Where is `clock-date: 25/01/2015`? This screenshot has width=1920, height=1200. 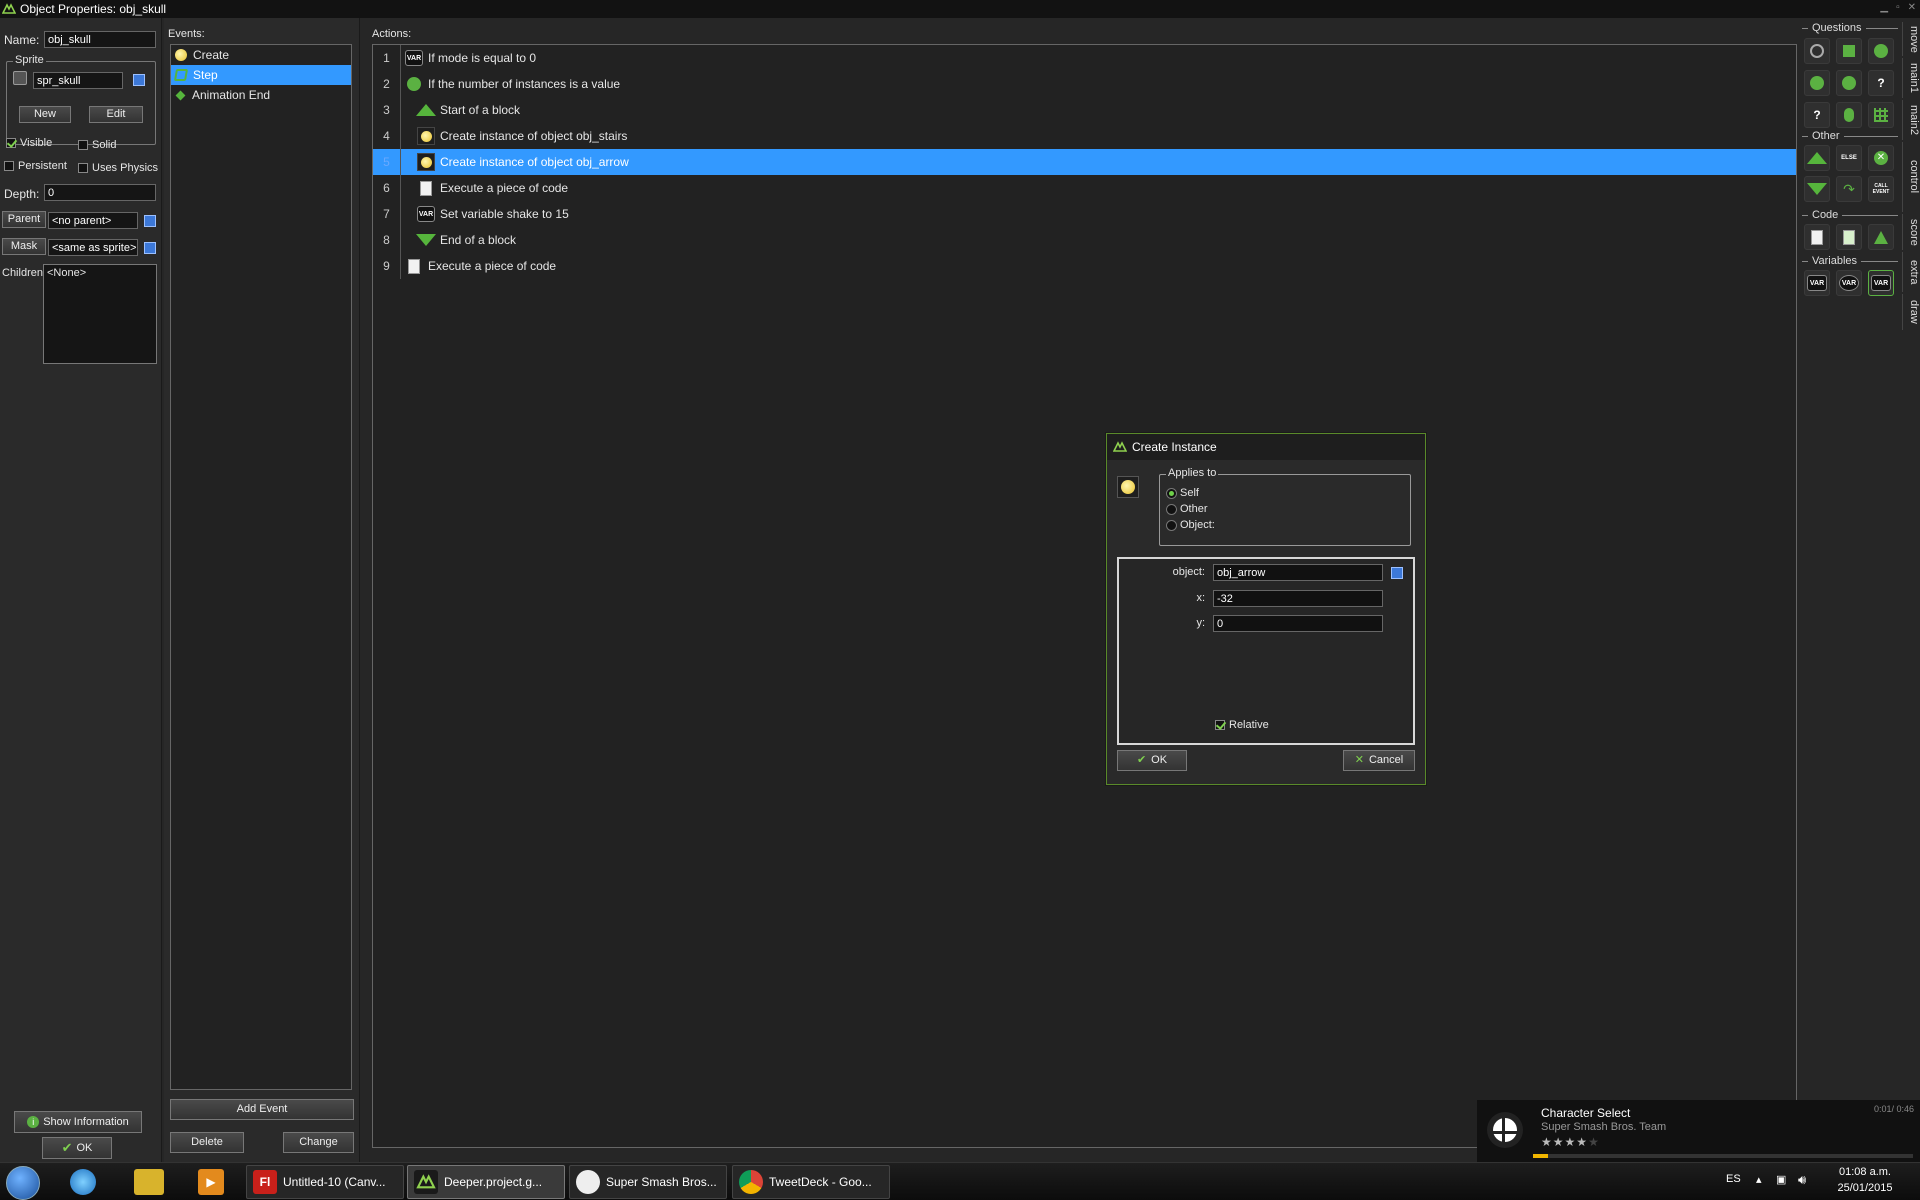
clock-date: 25/01/2015 is located at coordinates (1865, 1188).